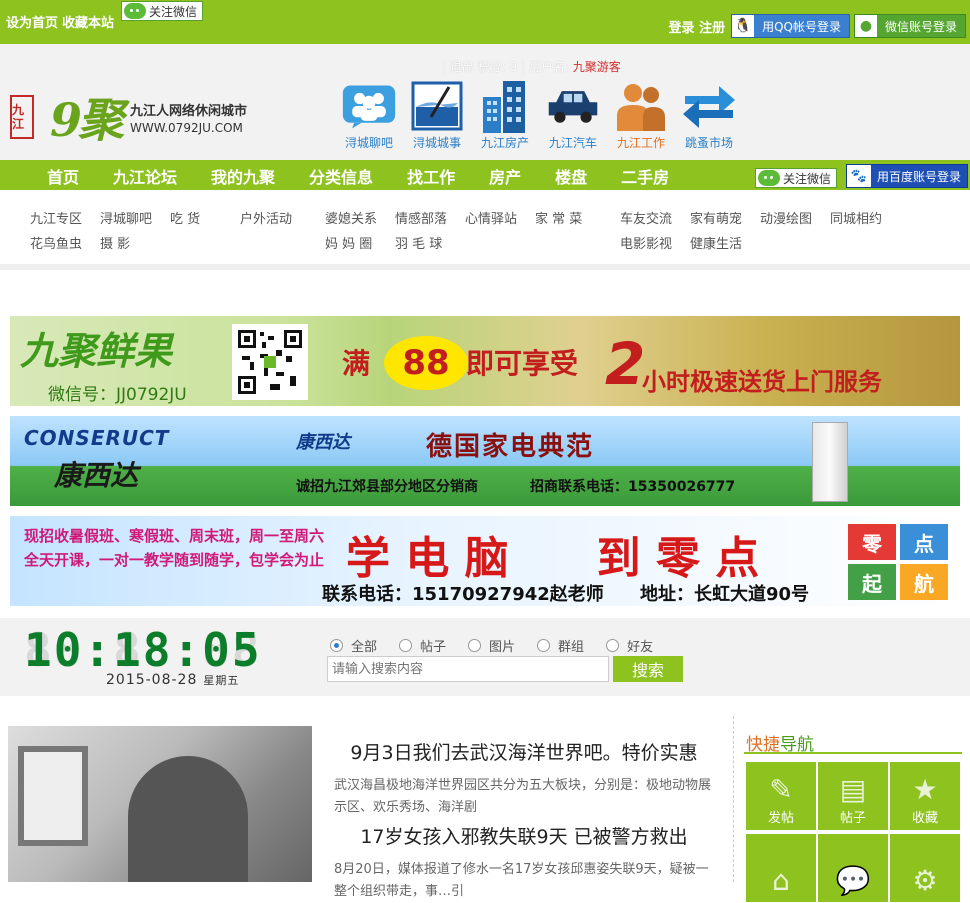 The width and height of the screenshot is (970, 903). Describe the element at coordinates (485, 361) in the screenshot. I see `ad-banner-fruit: 九聚鲜果 微信号：JJ0792JU 满 88 即可享受 2 小时极速送货上门服务` at that location.